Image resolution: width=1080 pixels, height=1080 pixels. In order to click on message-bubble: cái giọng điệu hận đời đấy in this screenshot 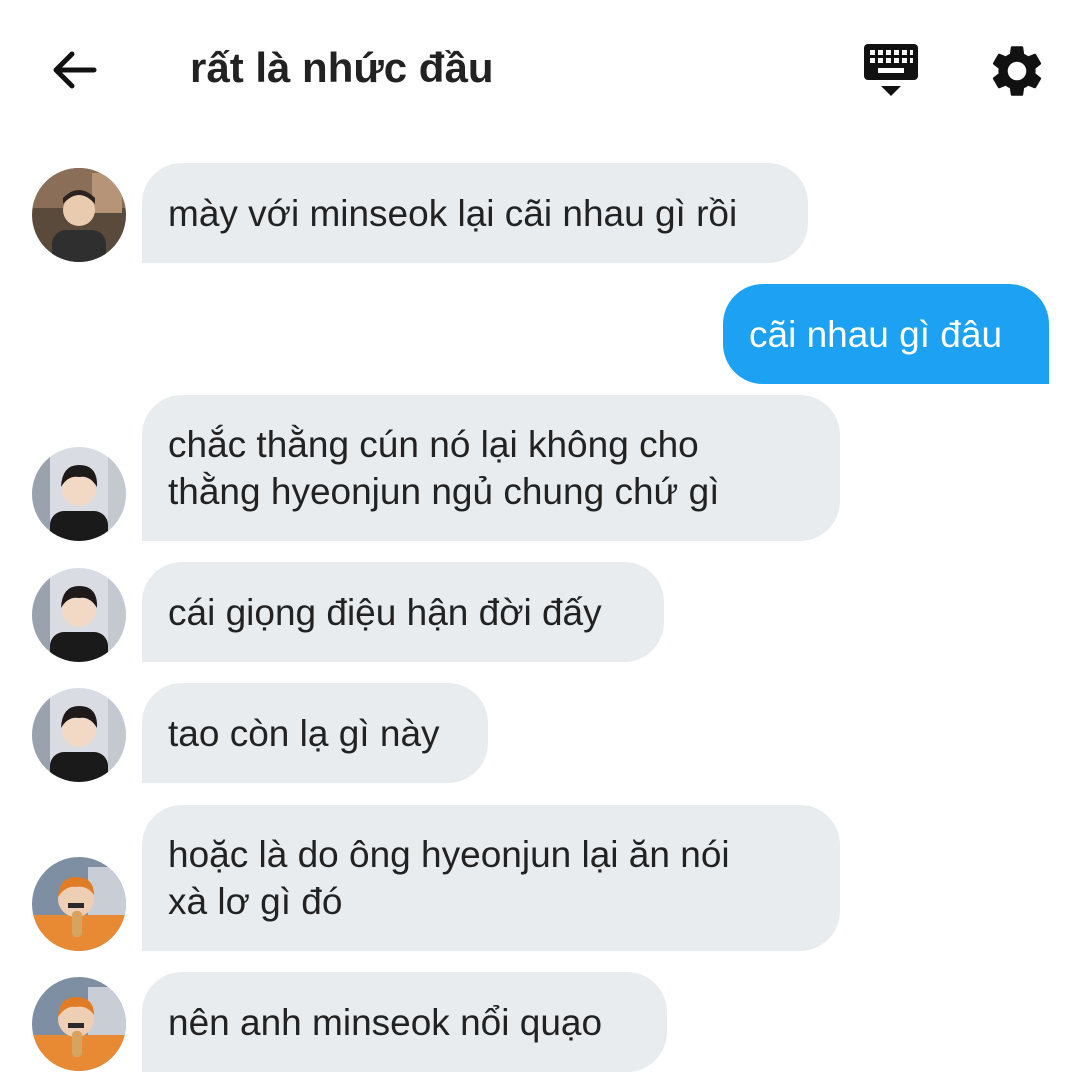, I will do `click(403, 612)`.